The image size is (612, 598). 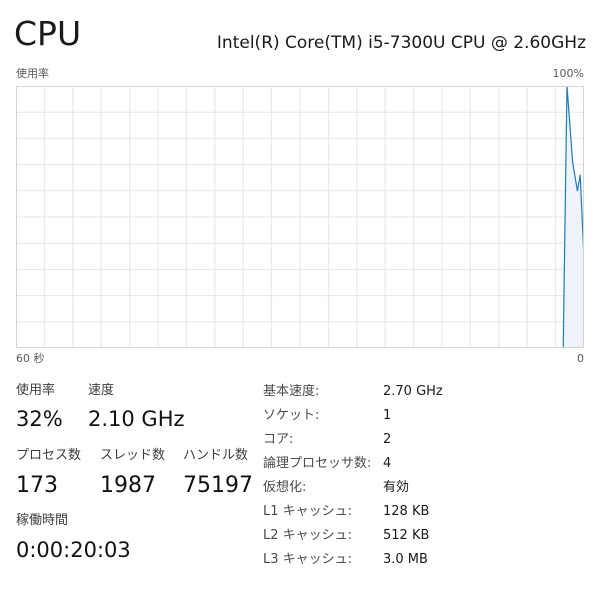 I want to click on spec-label-l2-cache: L2 キャッシュ:, so click(x=308, y=535).